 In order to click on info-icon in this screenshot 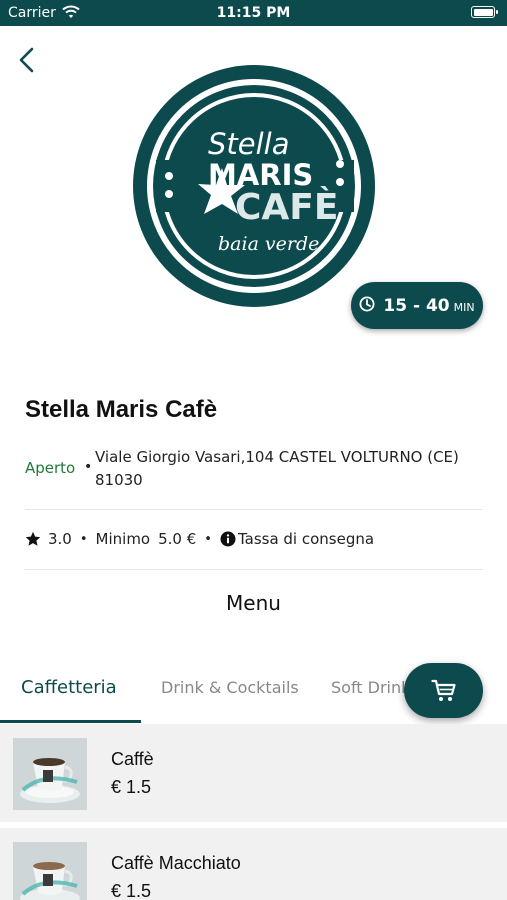, I will do `click(228, 539)`.